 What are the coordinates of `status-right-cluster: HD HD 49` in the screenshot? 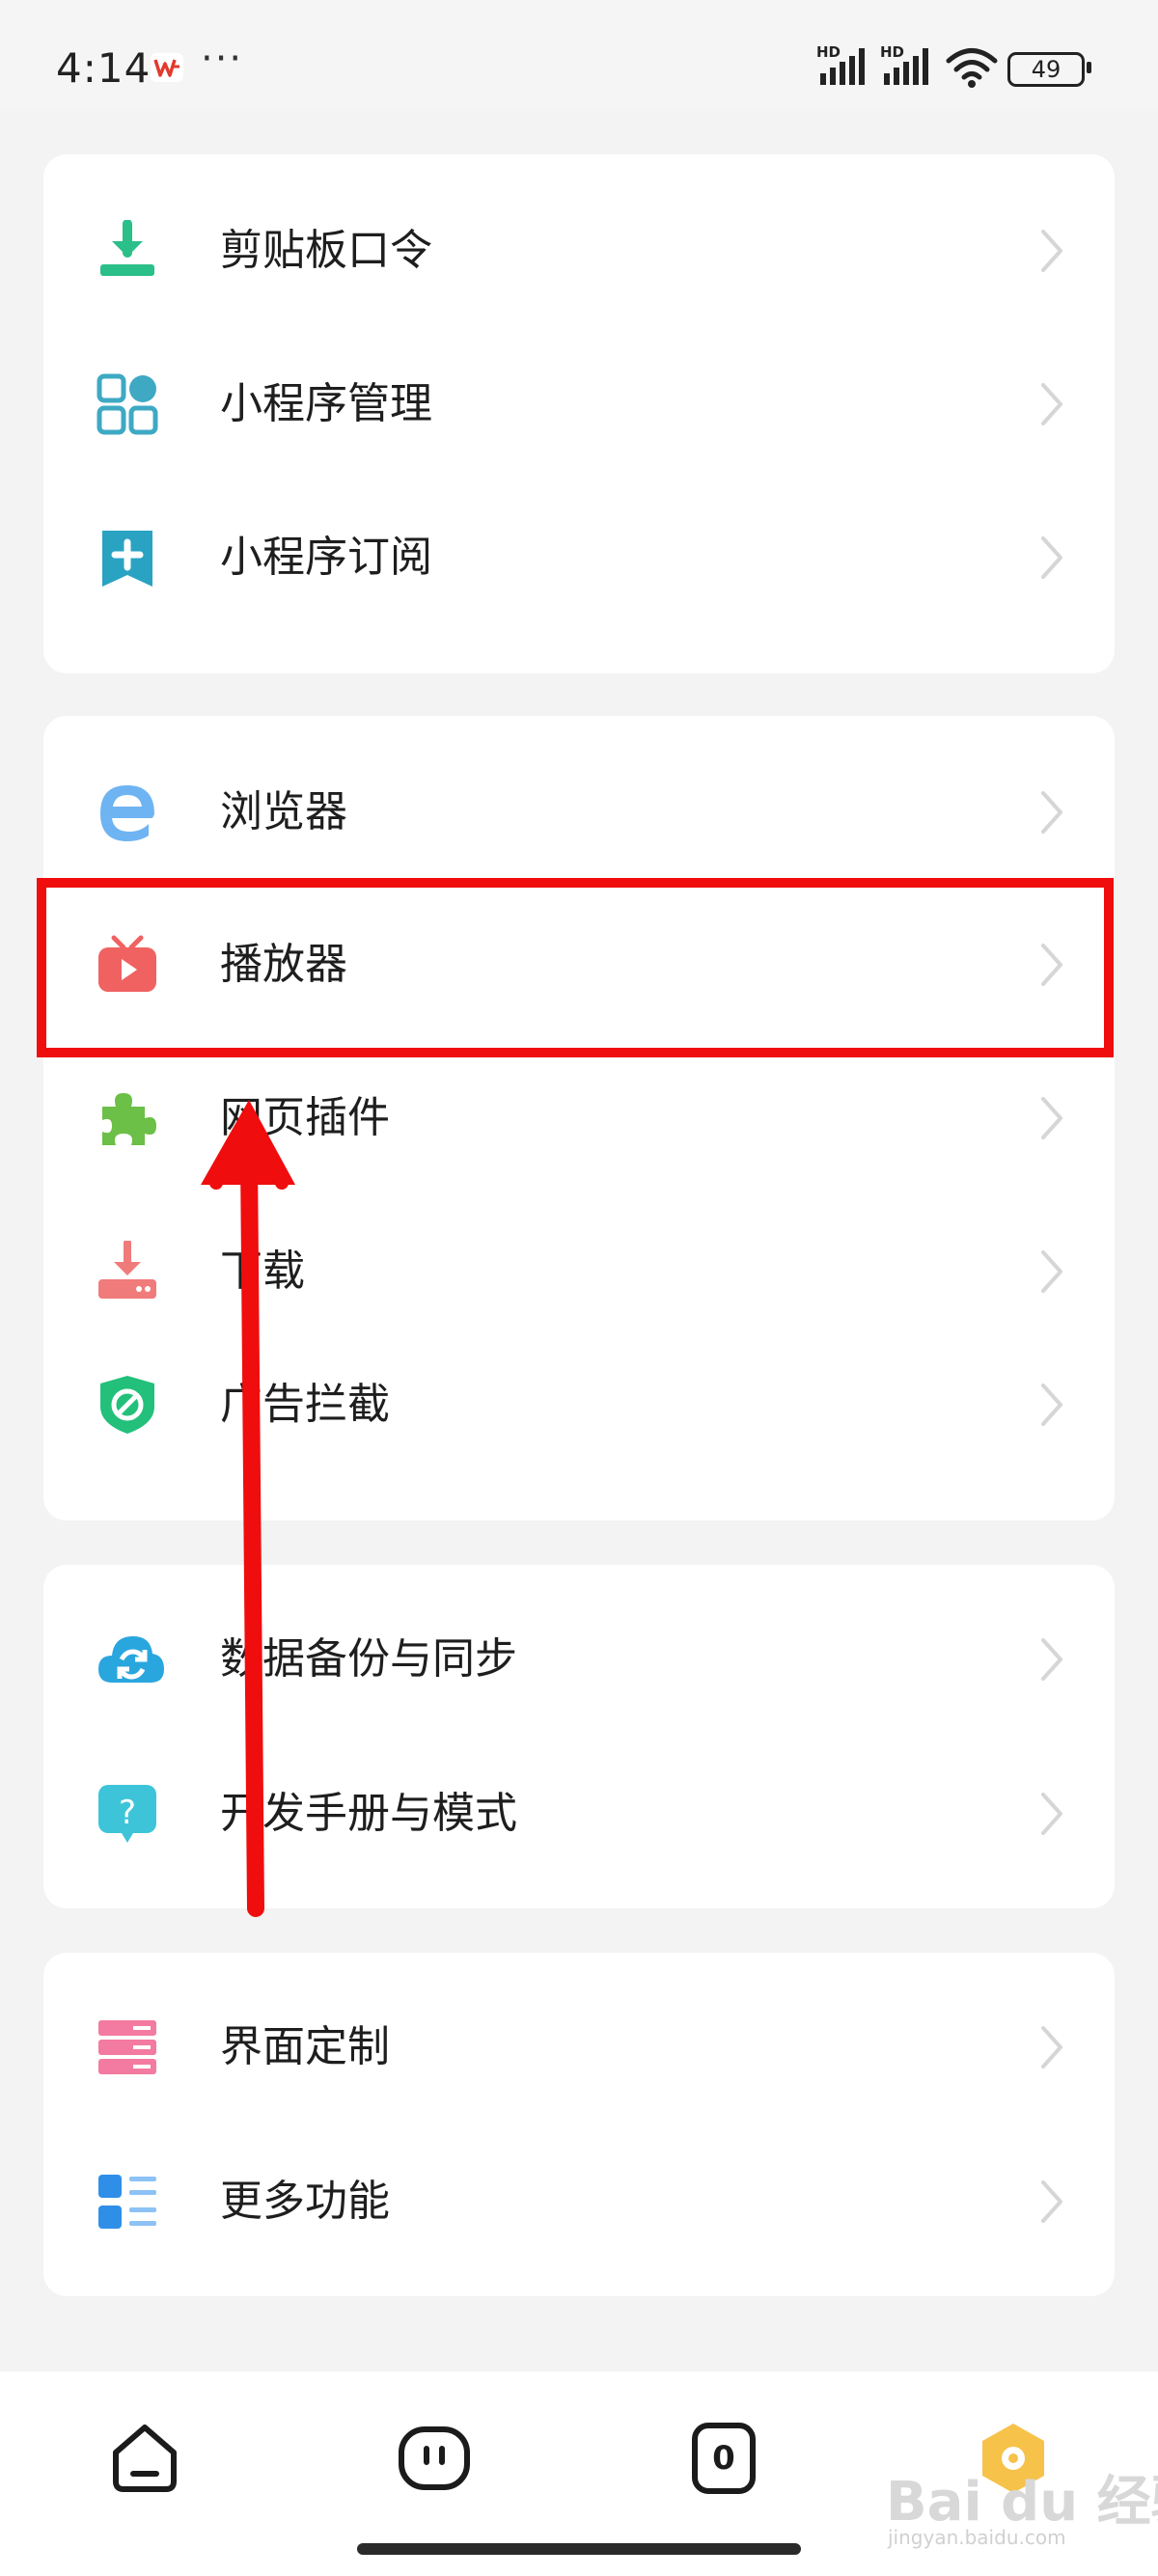 It's located at (956, 67).